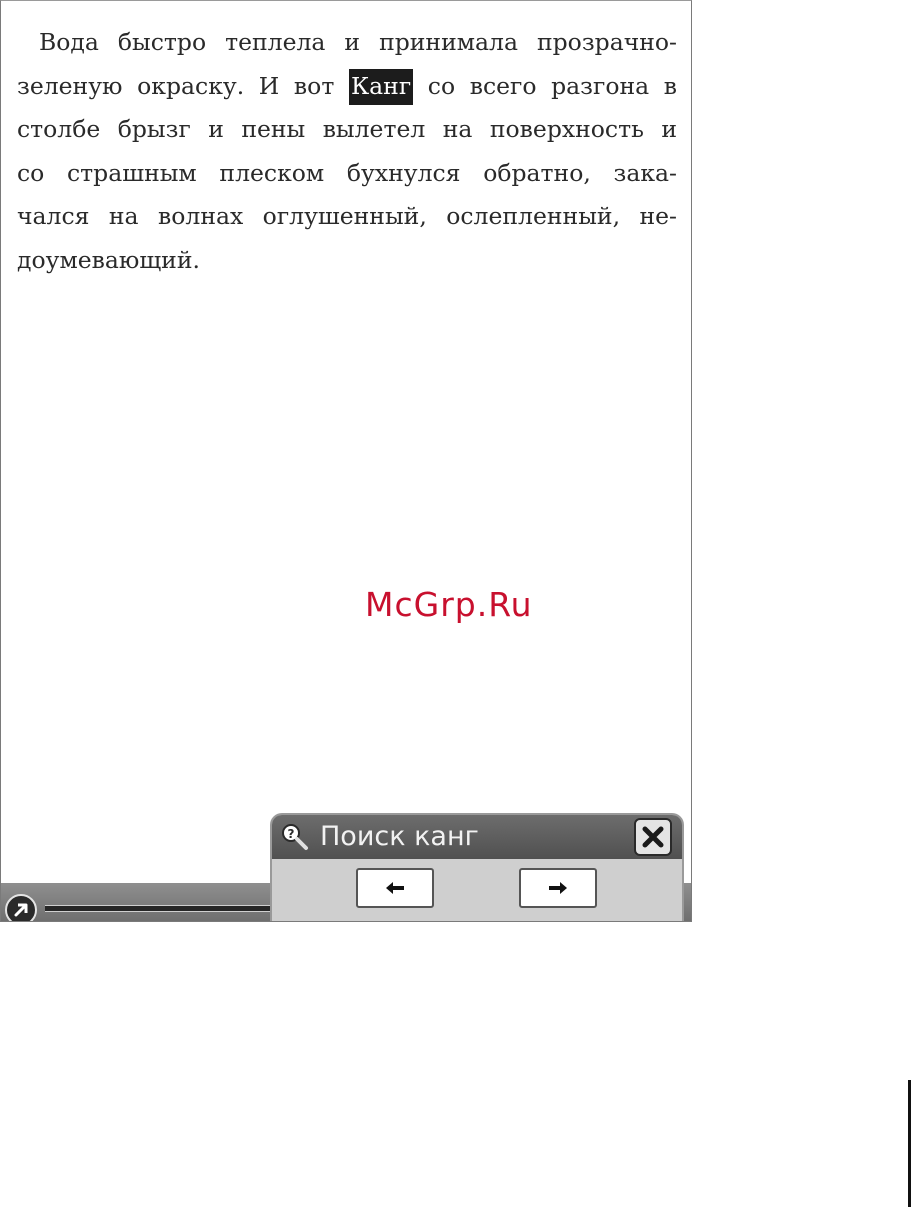  I want to click on search-dialog: ? Поиск канг, so click(477, 867).